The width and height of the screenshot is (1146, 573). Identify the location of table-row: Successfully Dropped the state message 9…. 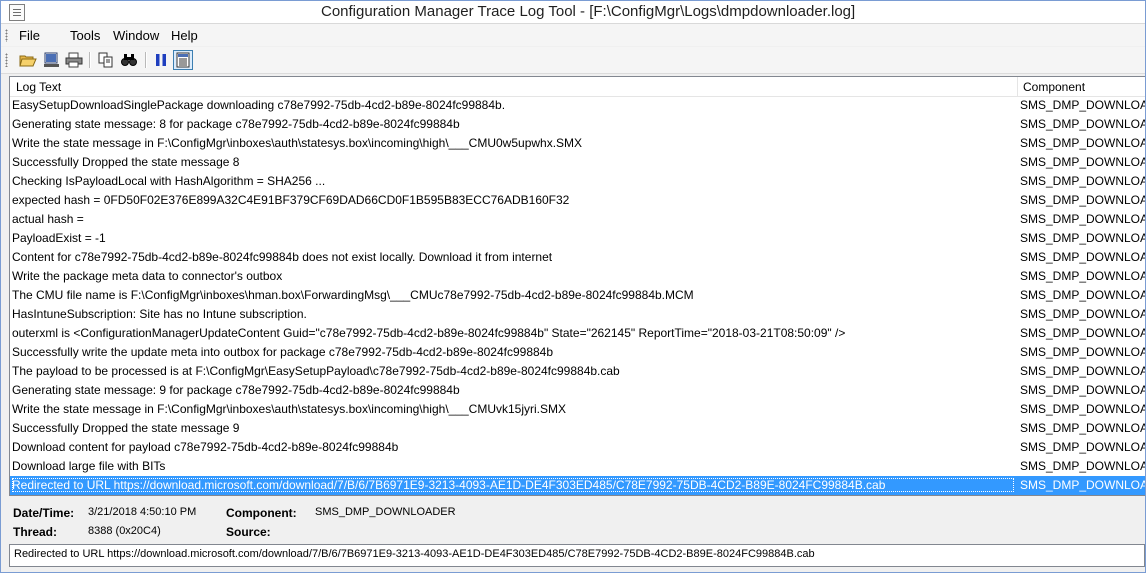
(577, 428).